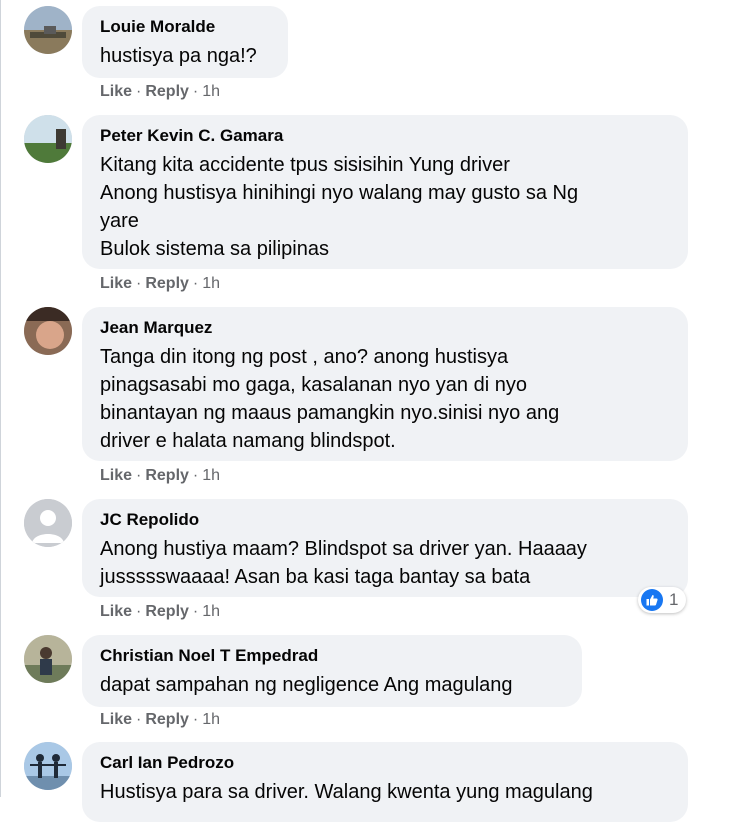 The height and width of the screenshot is (822, 750). I want to click on comment-text: hustisya pa nga!?, so click(185, 56).